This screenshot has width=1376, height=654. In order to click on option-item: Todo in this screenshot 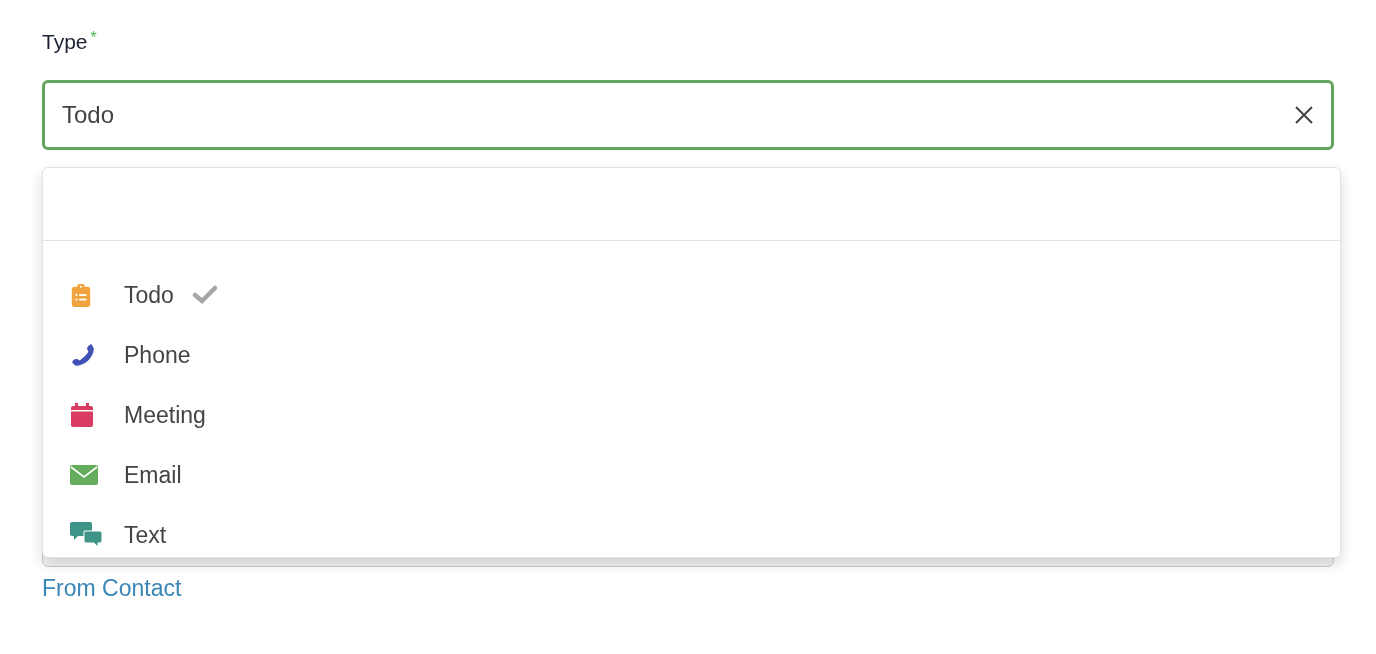, I will do `click(691, 295)`.